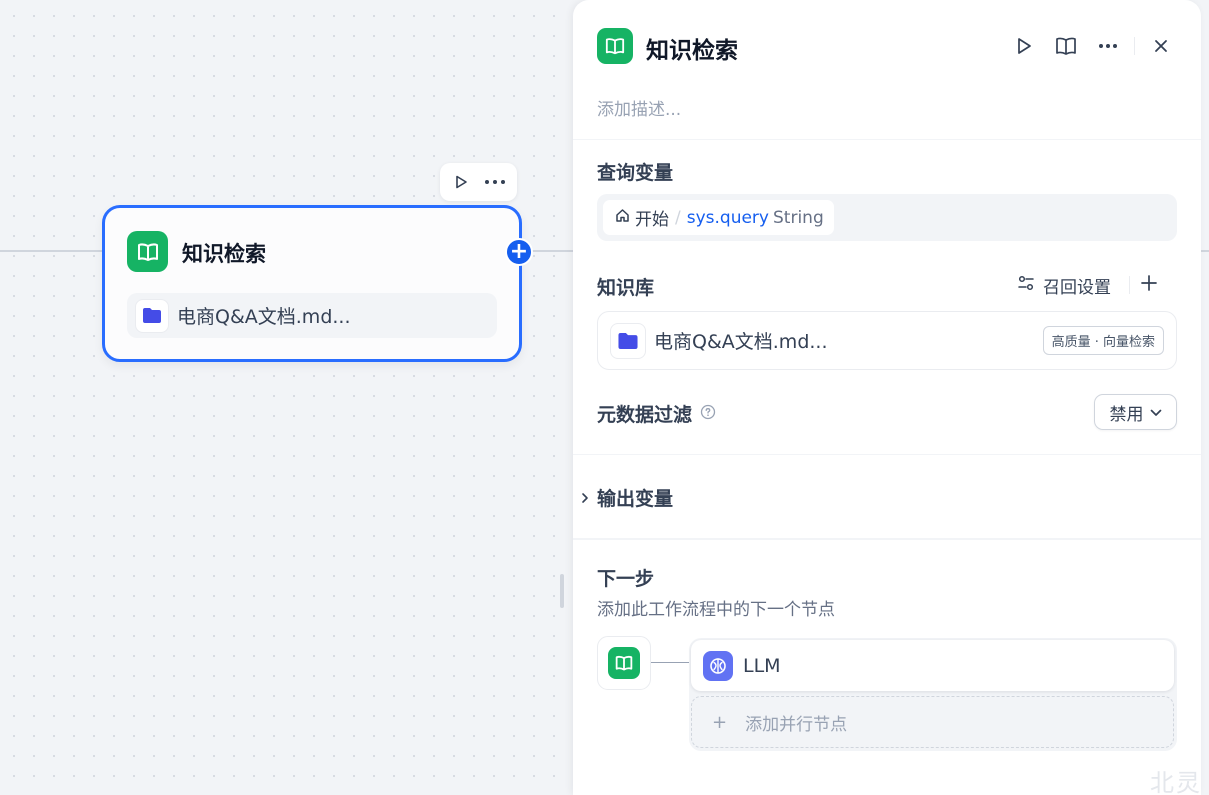 This screenshot has width=1209, height=795. What do you see at coordinates (1161, 46) in the screenshot?
I see `close-icon` at bounding box center [1161, 46].